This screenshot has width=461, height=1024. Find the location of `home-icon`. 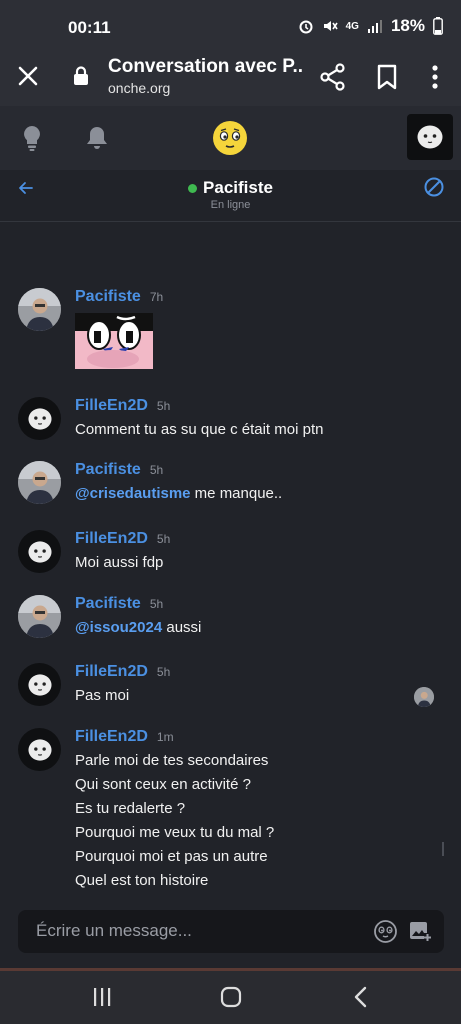

home-icon is located at coordinates (231, 997).